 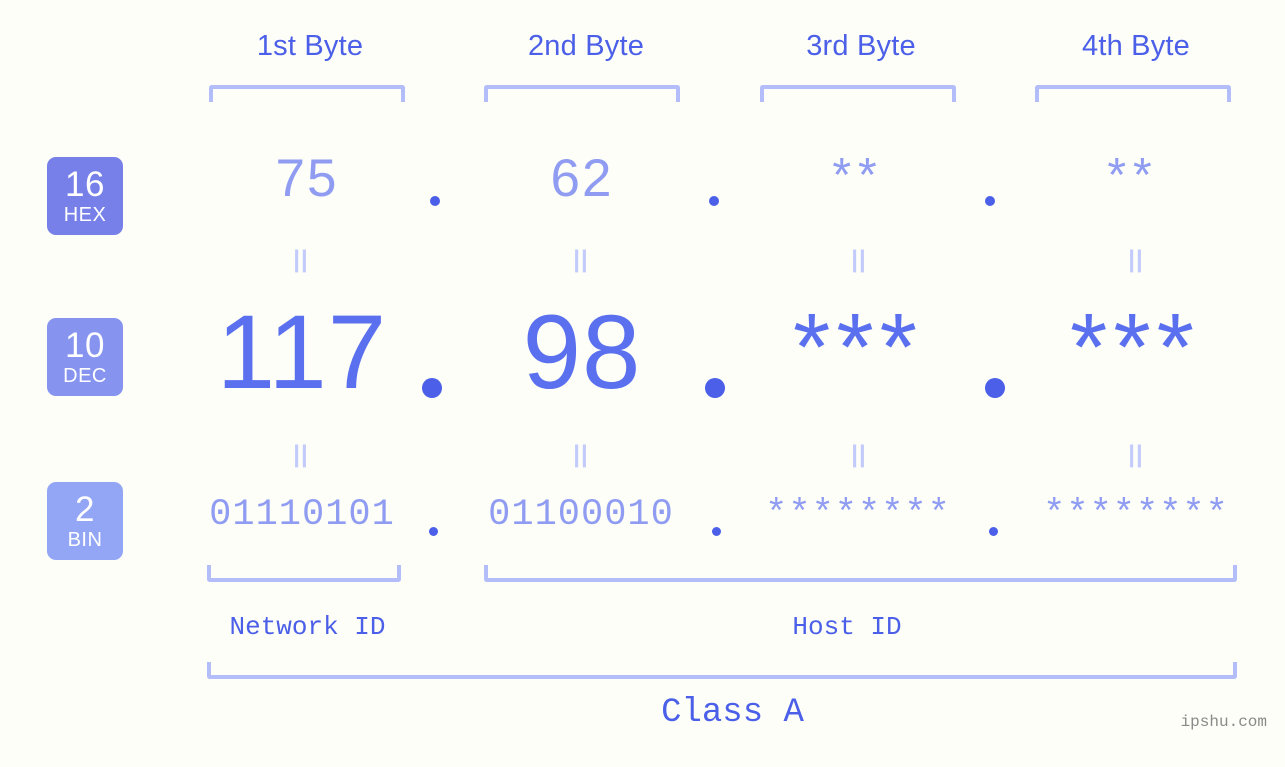 What do you see at coordinates (310, 46) in the screenshot?
I see `byte-header-1: 1st Byte` at bounding box center [310, 46].